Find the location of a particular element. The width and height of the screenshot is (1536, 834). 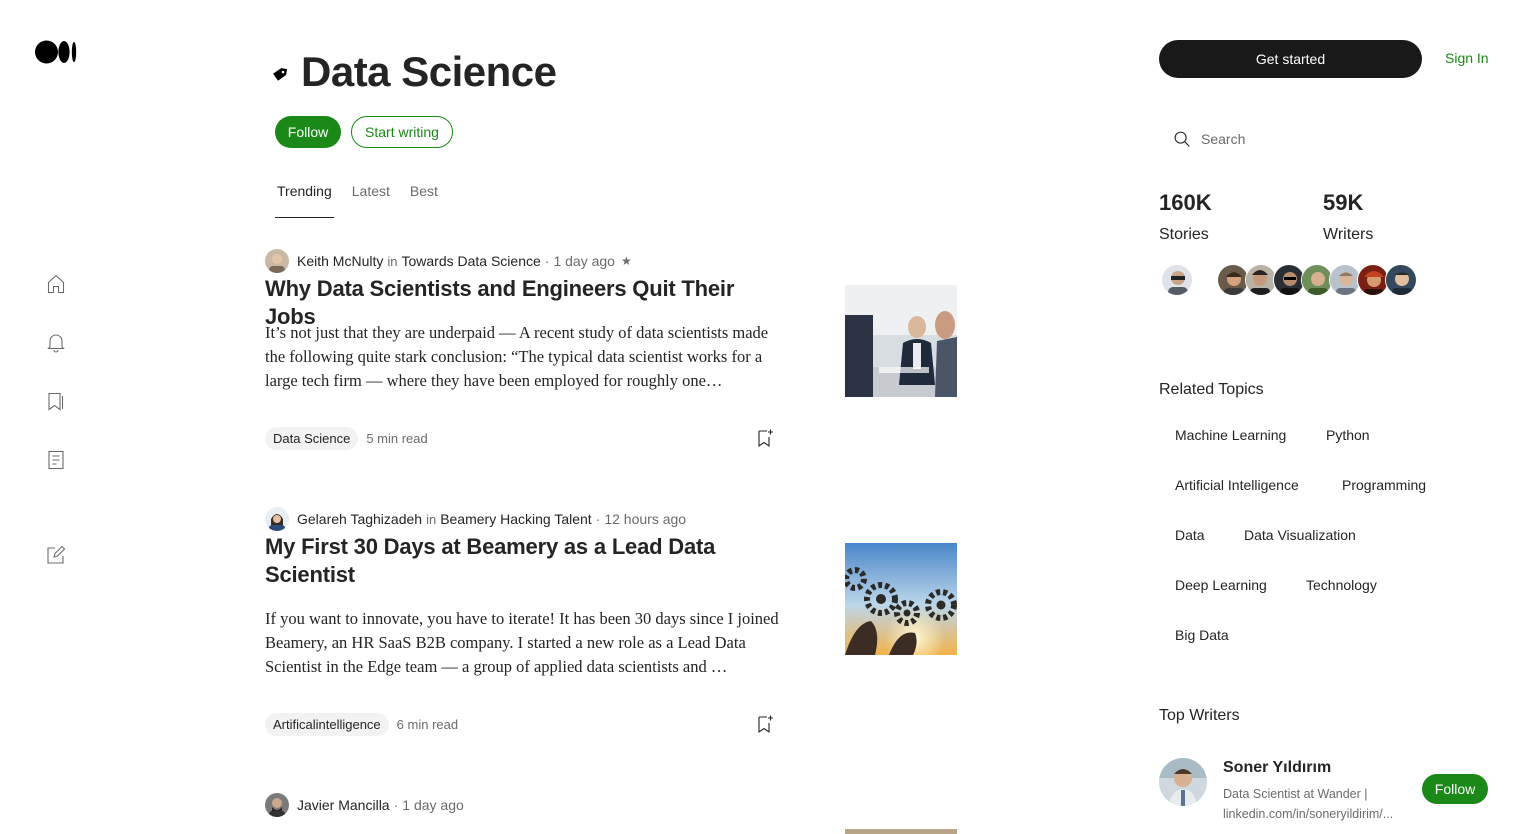

search-bar is located at coordinates (1323, 139).